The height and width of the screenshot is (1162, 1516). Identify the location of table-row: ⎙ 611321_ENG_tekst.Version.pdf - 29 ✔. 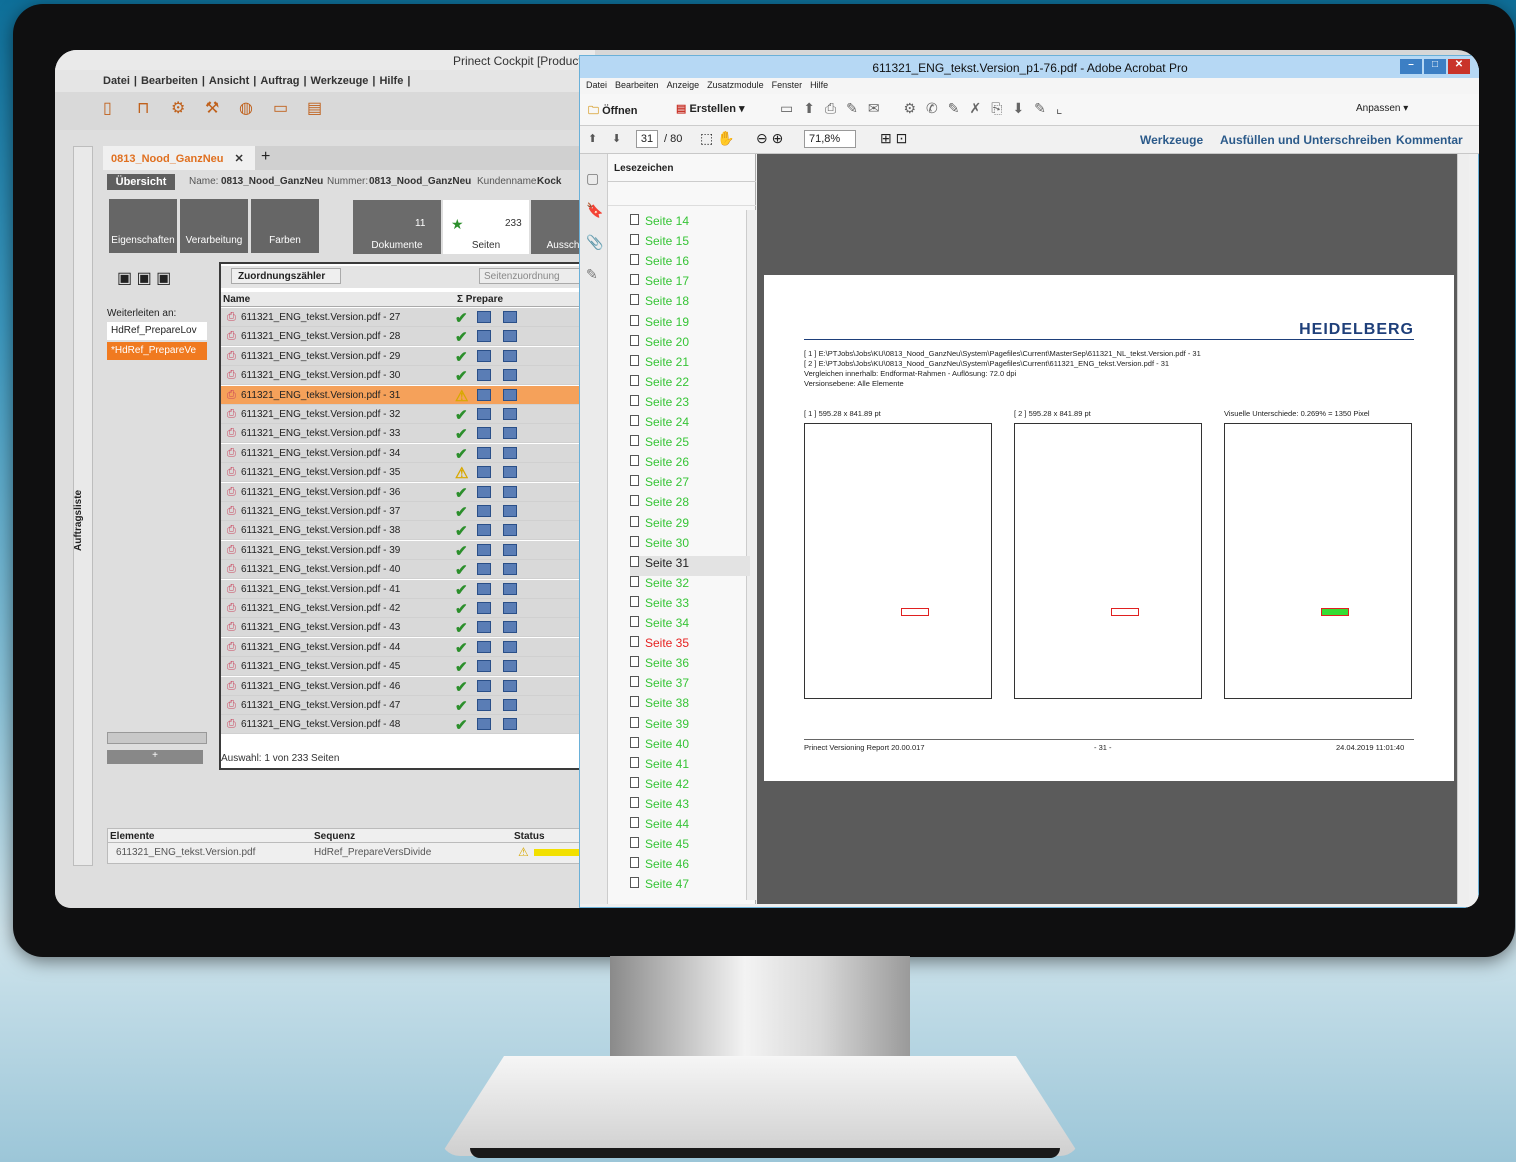
(408, 356).